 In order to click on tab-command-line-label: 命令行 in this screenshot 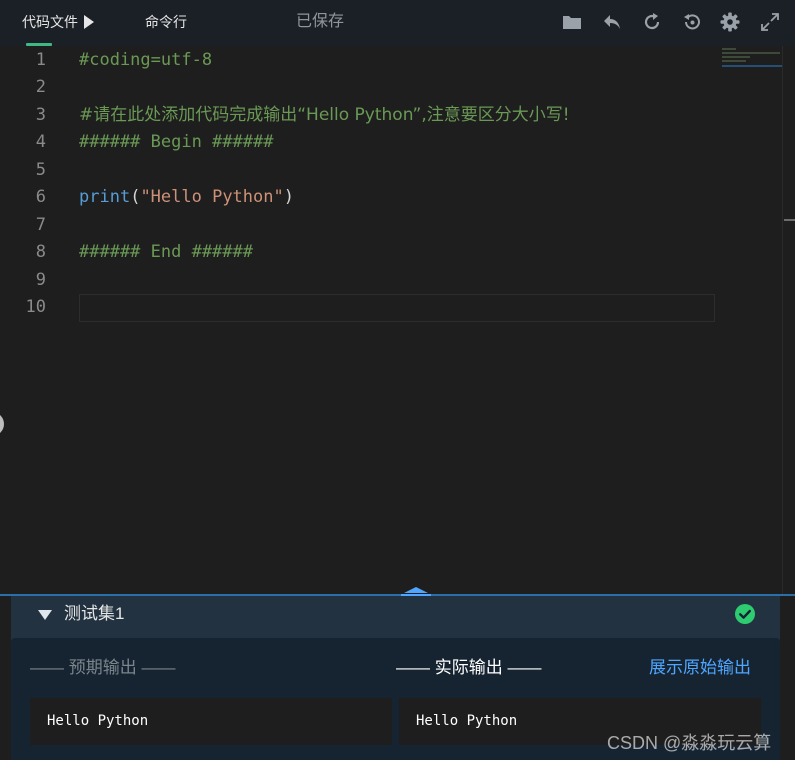, I will do `click(166, 22)`.